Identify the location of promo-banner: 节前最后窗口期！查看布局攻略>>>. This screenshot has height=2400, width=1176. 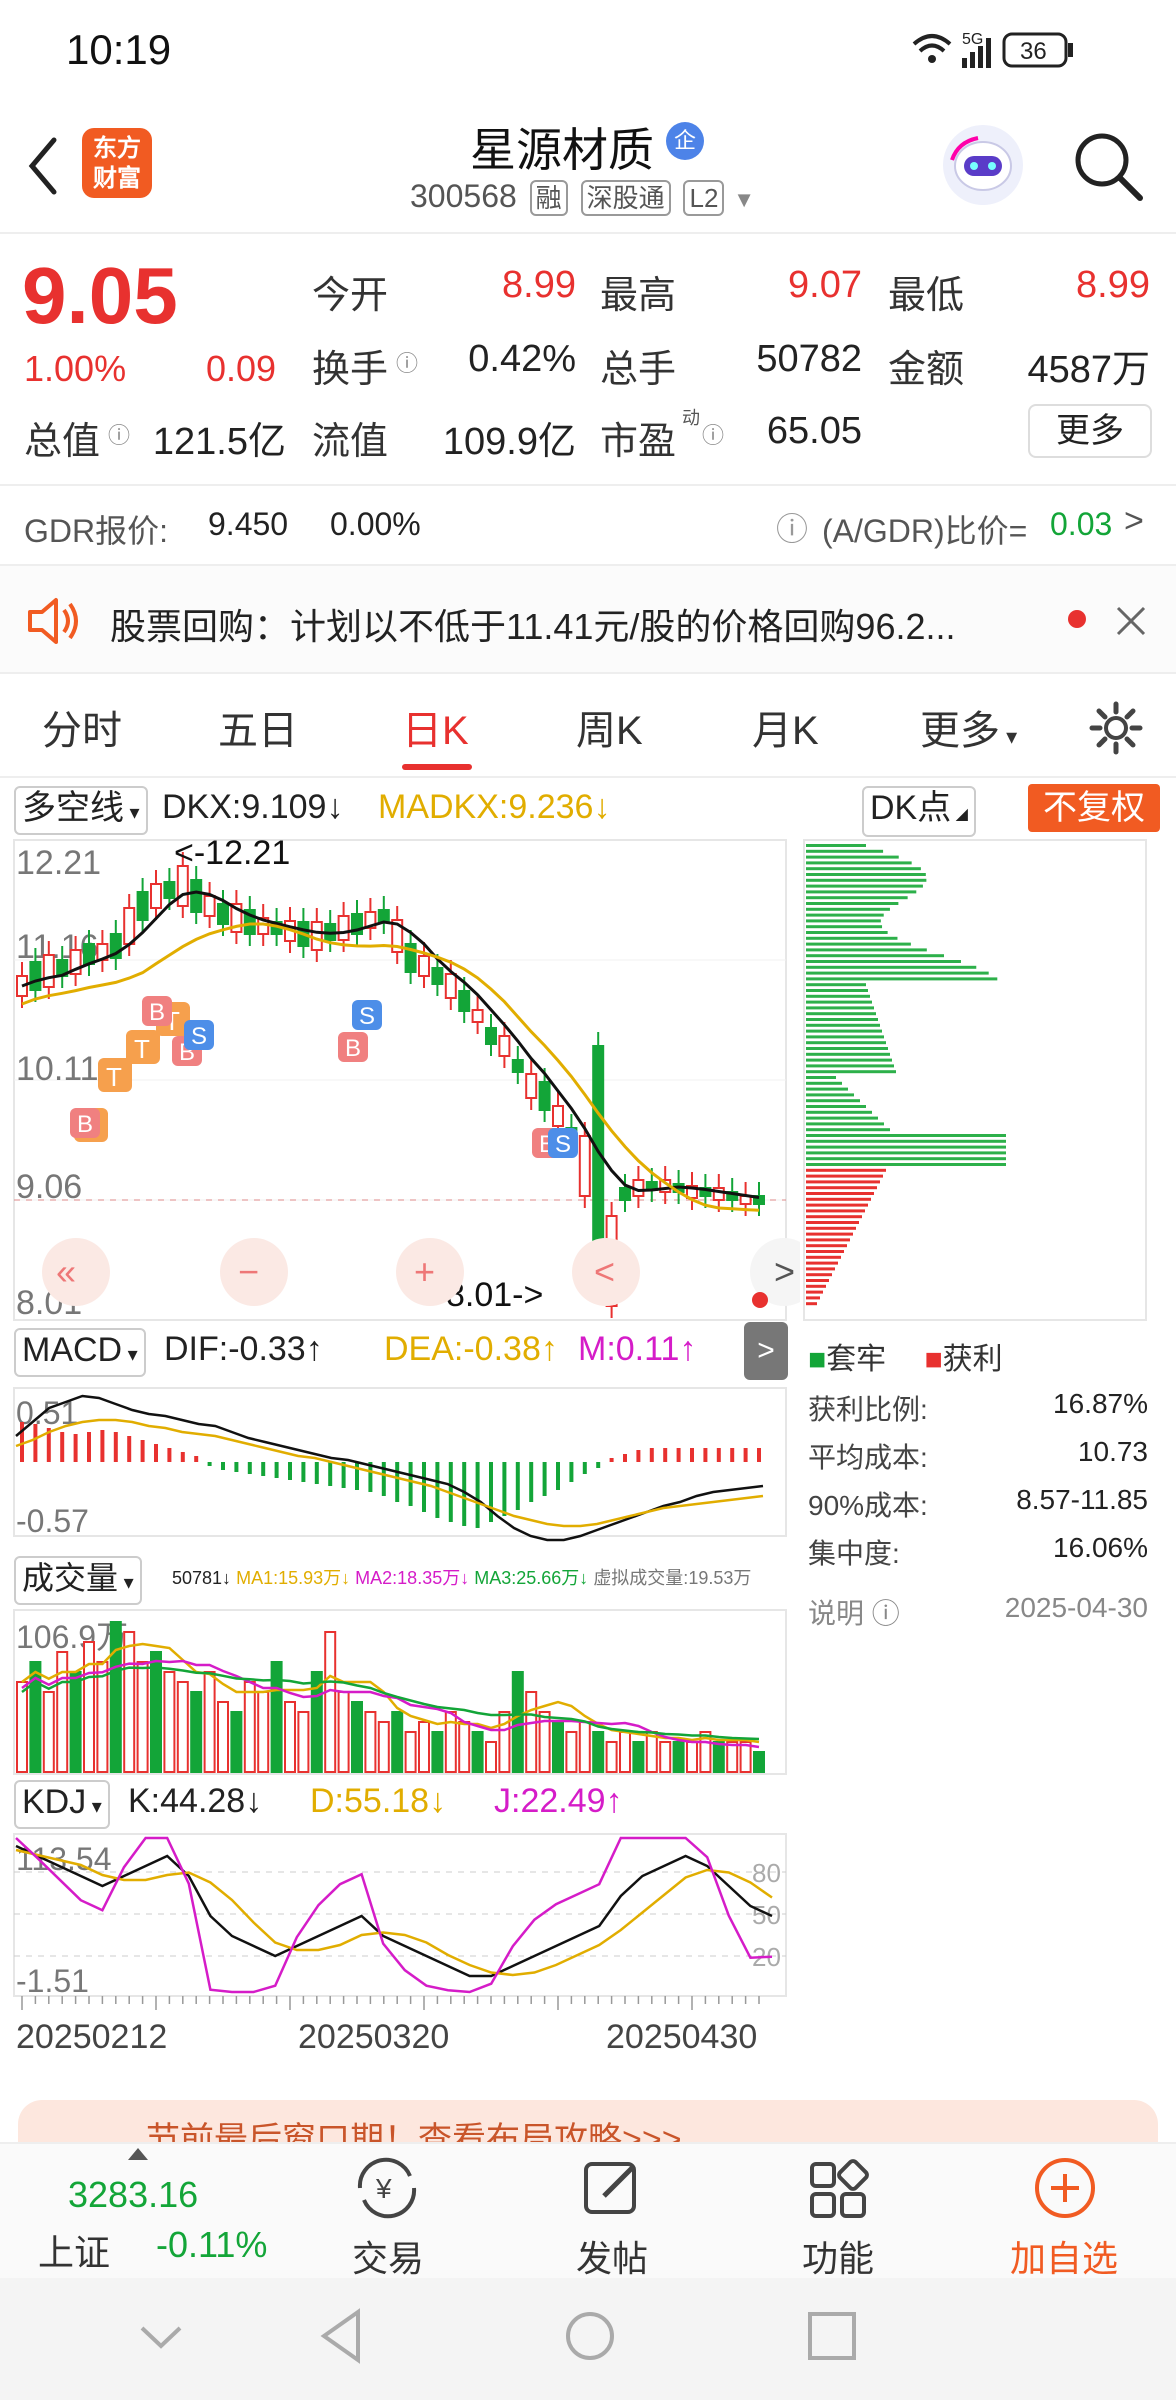
(588, 2122).